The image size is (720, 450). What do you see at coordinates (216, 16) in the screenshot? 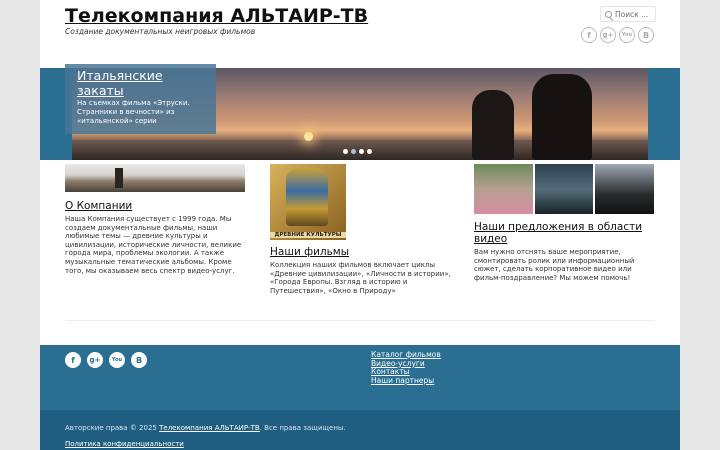
I see `site-title-link: Телекомпания АЛЬТАИР-ТВ` at bounding box center [216, 16].